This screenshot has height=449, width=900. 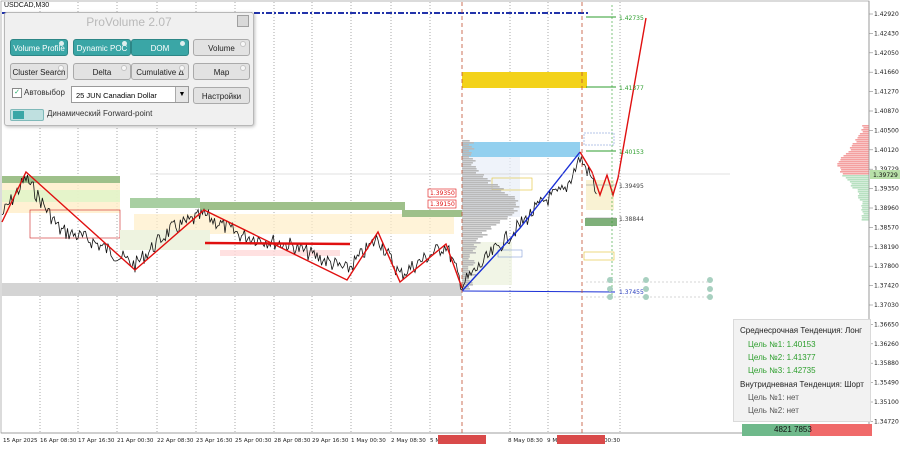 I want to click on volume-button: Volume, so click(x=221, y=47).